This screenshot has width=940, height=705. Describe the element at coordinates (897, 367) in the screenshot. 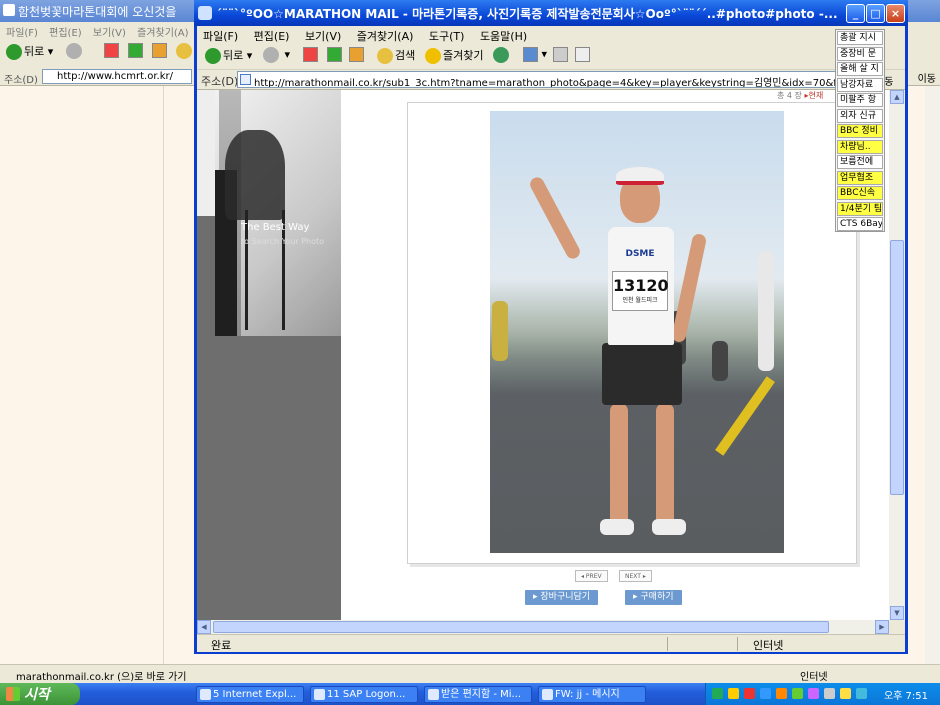

I see `scroll-thumb` at that location.